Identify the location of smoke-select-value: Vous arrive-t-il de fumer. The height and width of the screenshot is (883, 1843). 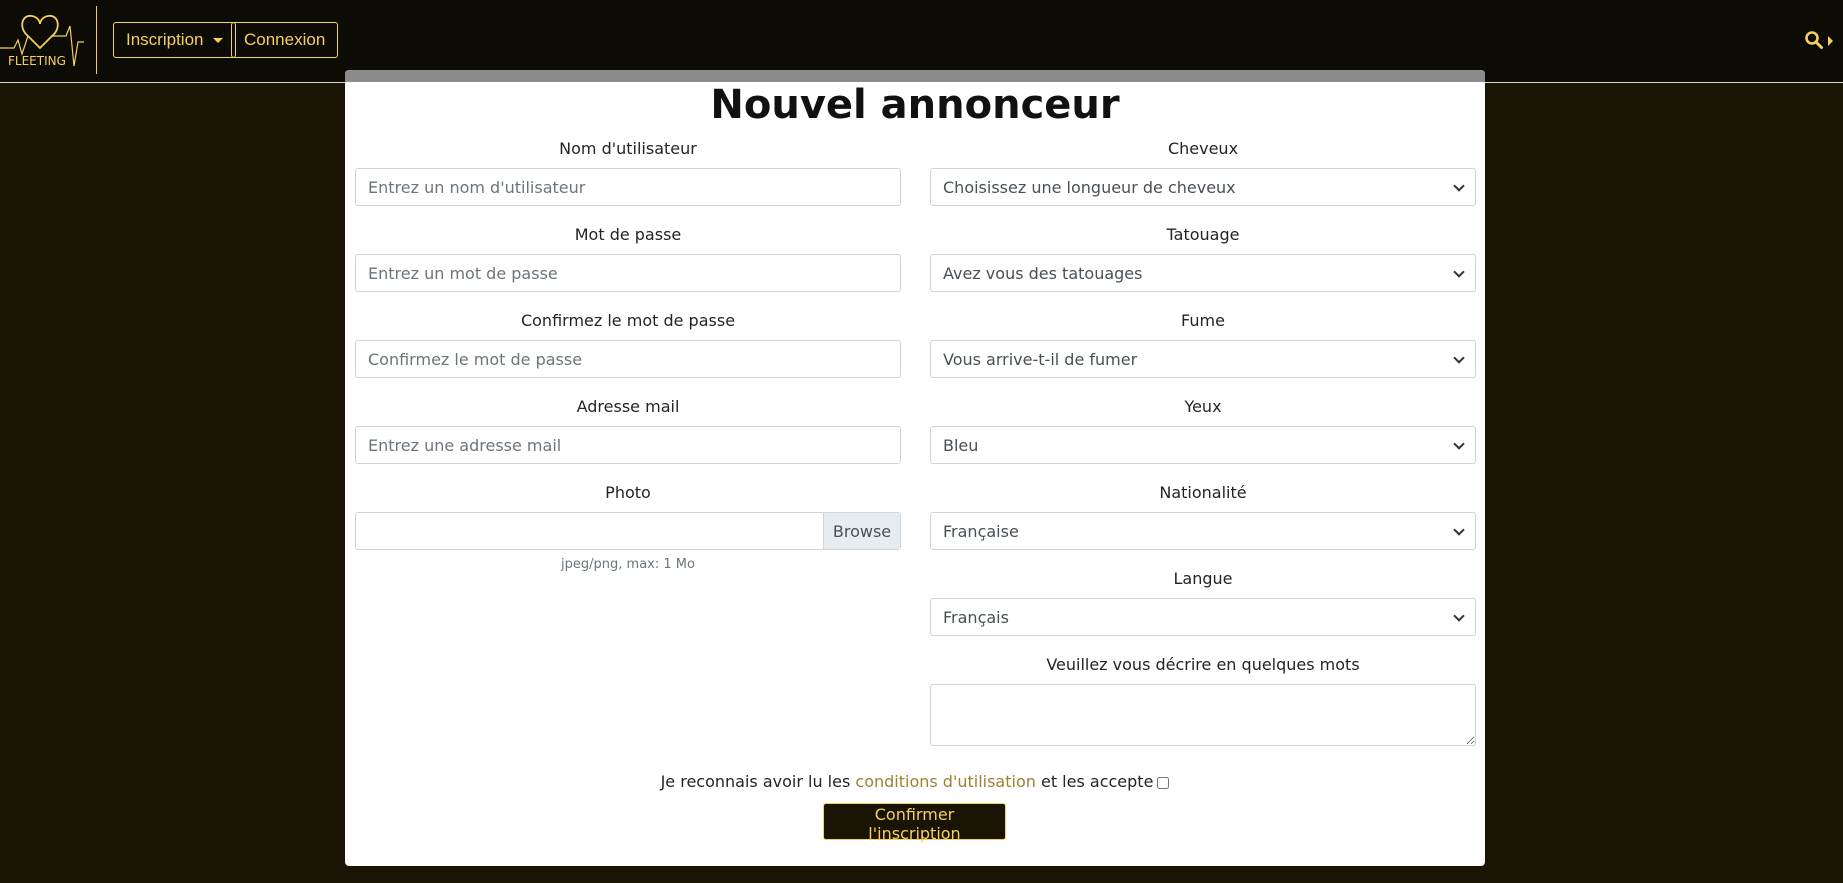
(1040, 359).